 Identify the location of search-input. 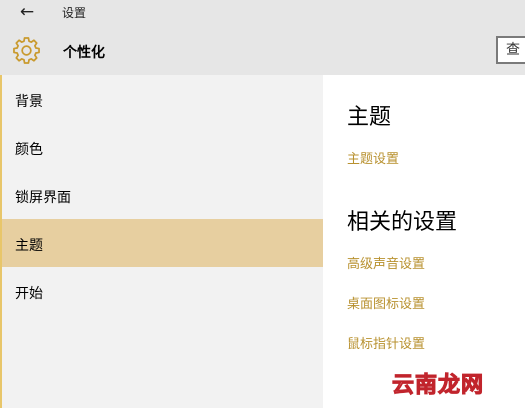
(511, 50).